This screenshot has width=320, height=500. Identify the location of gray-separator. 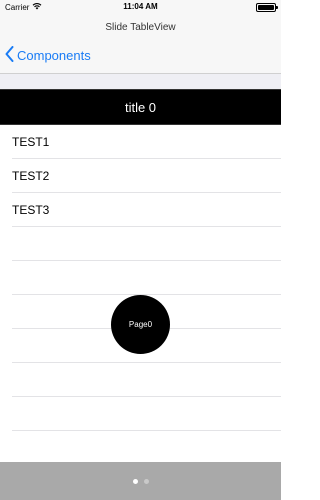
(140, 81).